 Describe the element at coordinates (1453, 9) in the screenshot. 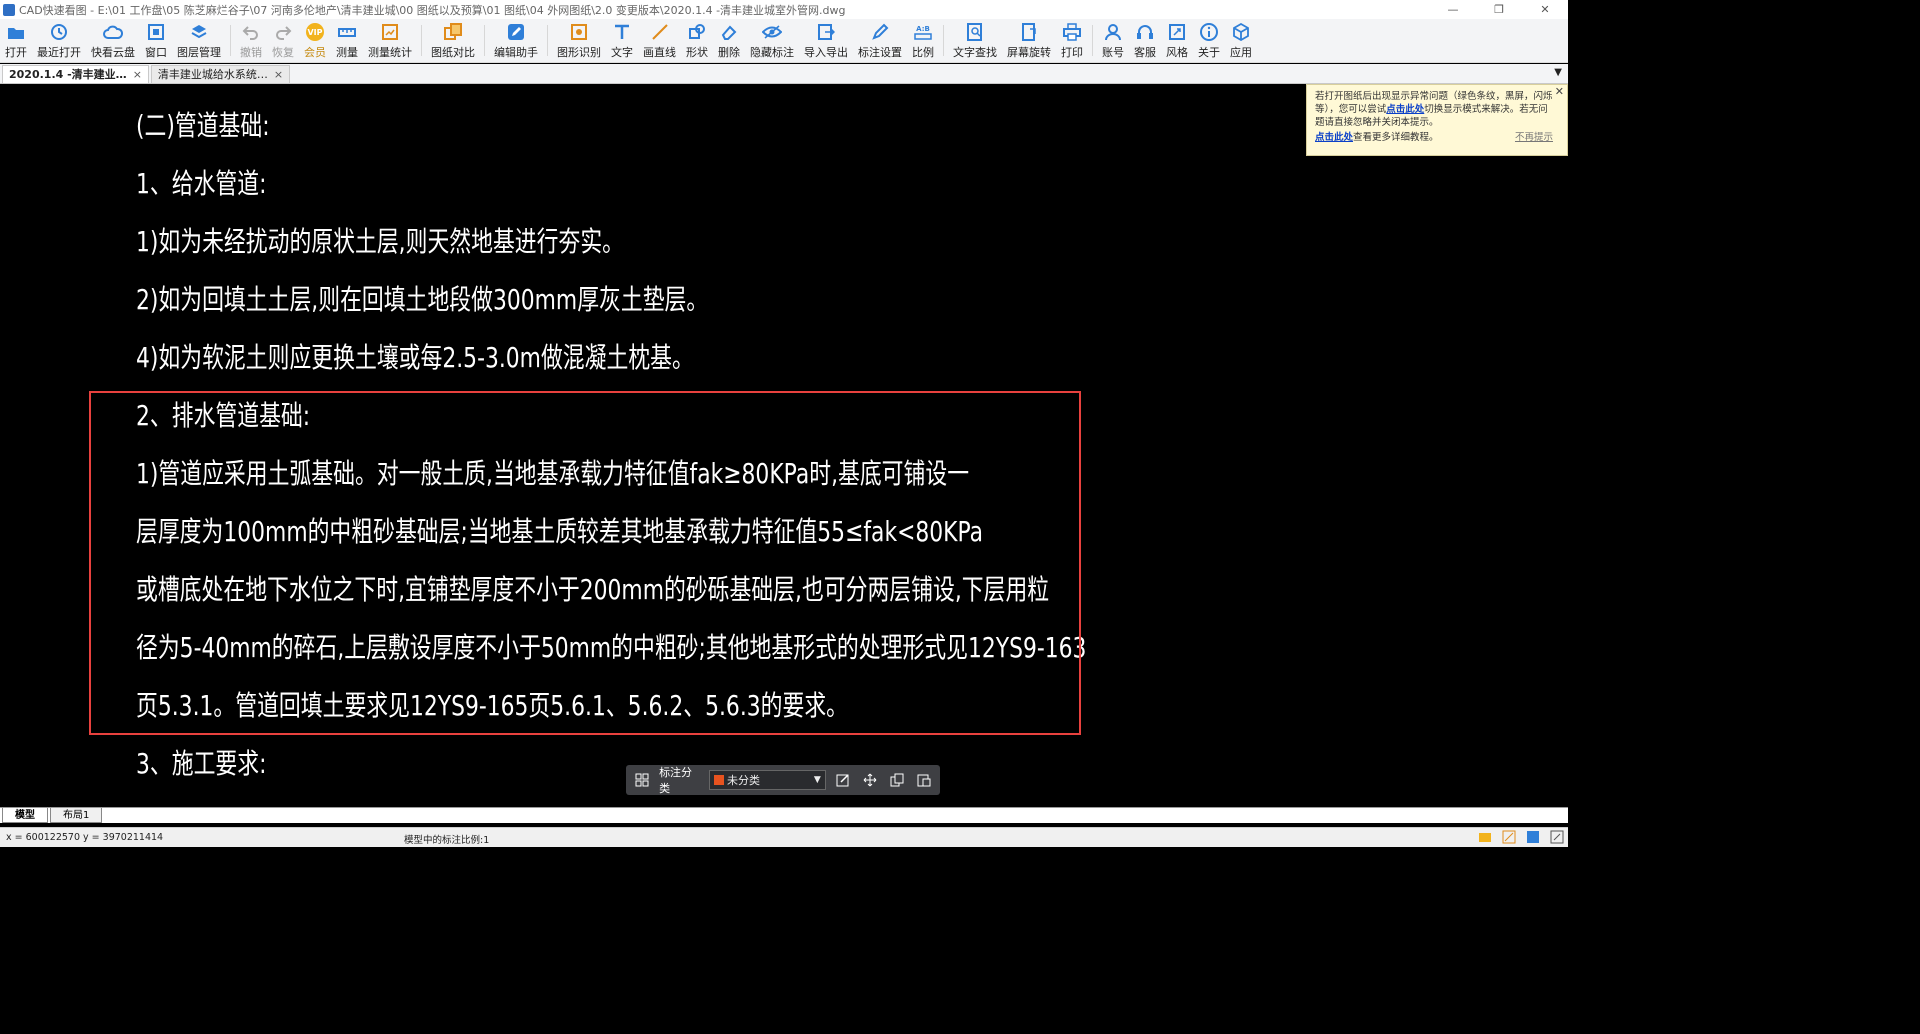

I see `minimize-button: —` at that location.